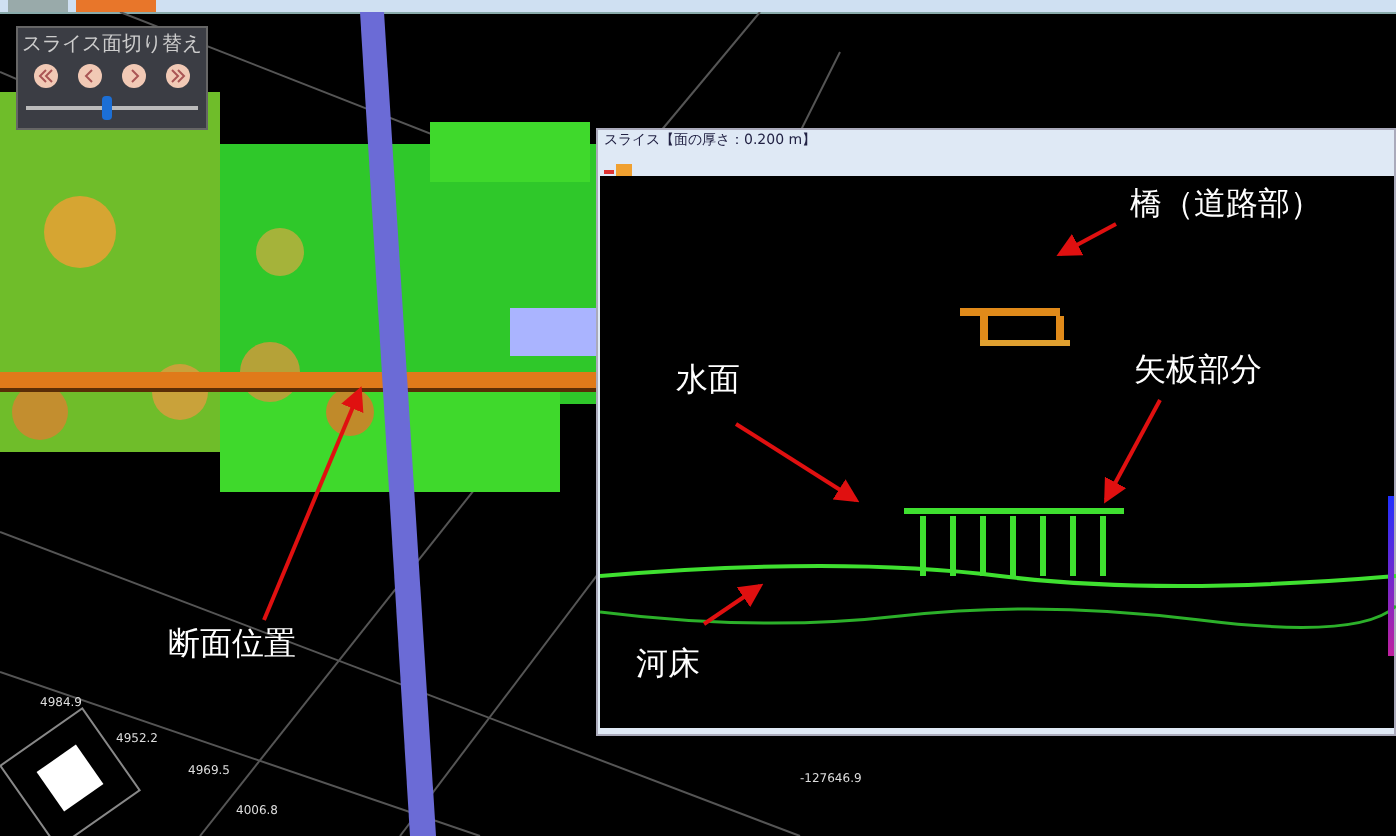  I want to click on annotation-label: 矢板部分, so click(1198, 370).